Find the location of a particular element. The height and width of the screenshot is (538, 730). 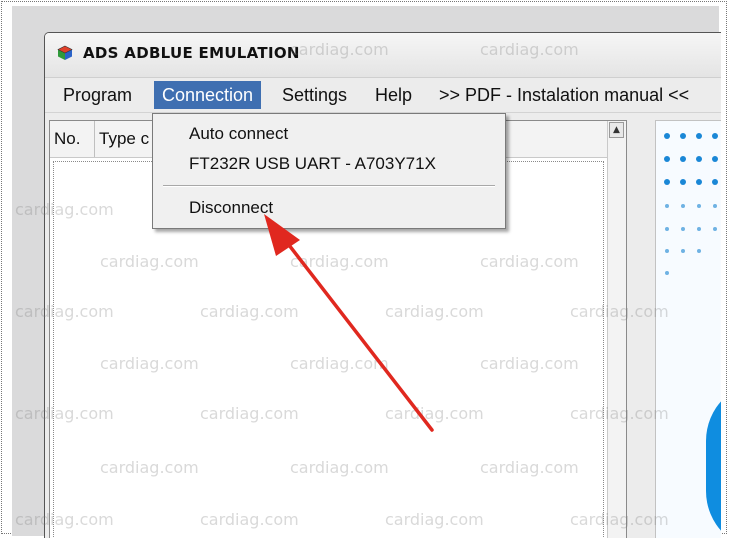

scroll-up-arrow-icon: ▲ is located at coordinates (616, 130).